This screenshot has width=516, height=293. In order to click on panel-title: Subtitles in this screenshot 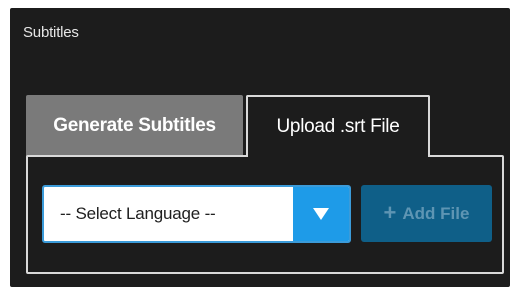, I will do `click(51, 32)`.